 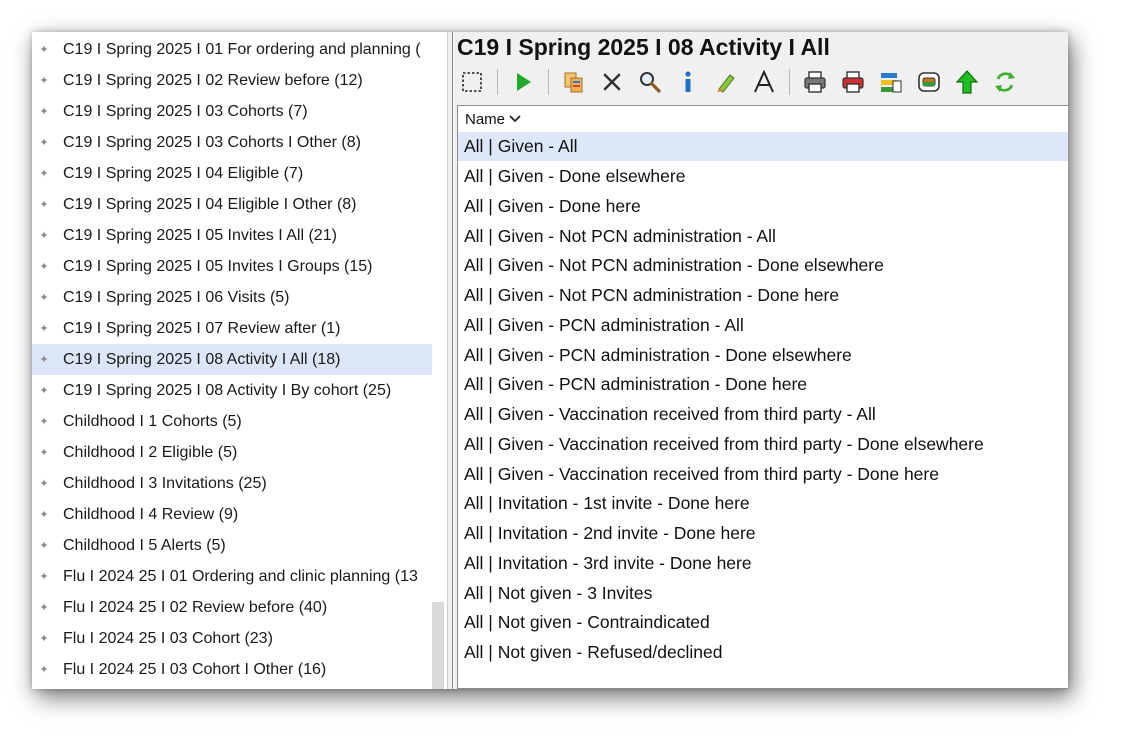 I want to click on list-item: All | Not given - Contraindicated, so click(x=763, y=622).